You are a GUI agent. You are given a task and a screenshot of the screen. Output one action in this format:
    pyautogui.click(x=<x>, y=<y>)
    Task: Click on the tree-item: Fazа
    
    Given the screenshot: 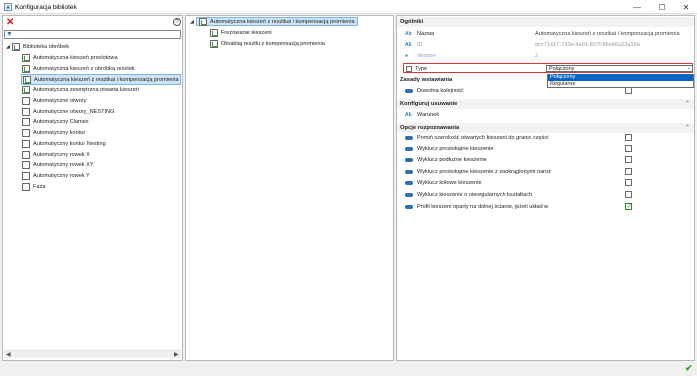 What is the action you would take?
    pyautogui.click(x=101, y=186)
    